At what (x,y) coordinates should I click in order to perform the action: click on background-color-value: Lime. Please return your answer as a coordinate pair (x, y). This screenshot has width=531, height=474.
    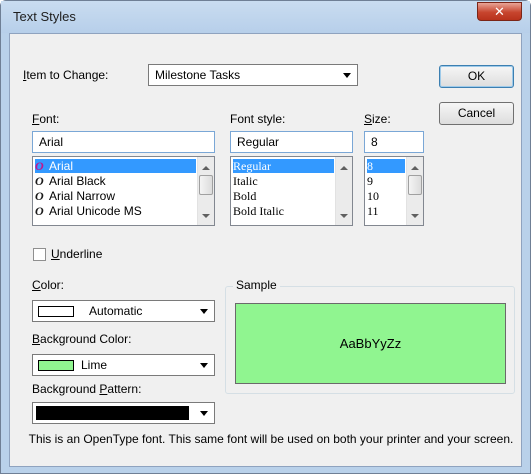
    Looking at the image, I should click on (94, 365).